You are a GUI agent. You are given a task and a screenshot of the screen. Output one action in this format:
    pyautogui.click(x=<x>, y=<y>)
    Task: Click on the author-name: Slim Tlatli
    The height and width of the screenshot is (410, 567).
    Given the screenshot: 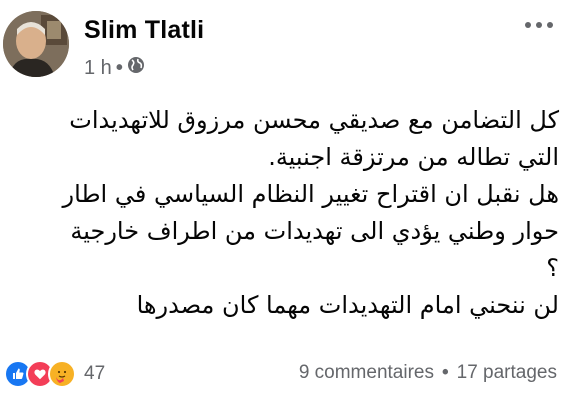 What is the action you would take?
    pyautogui.click(x=144, y=30)
    